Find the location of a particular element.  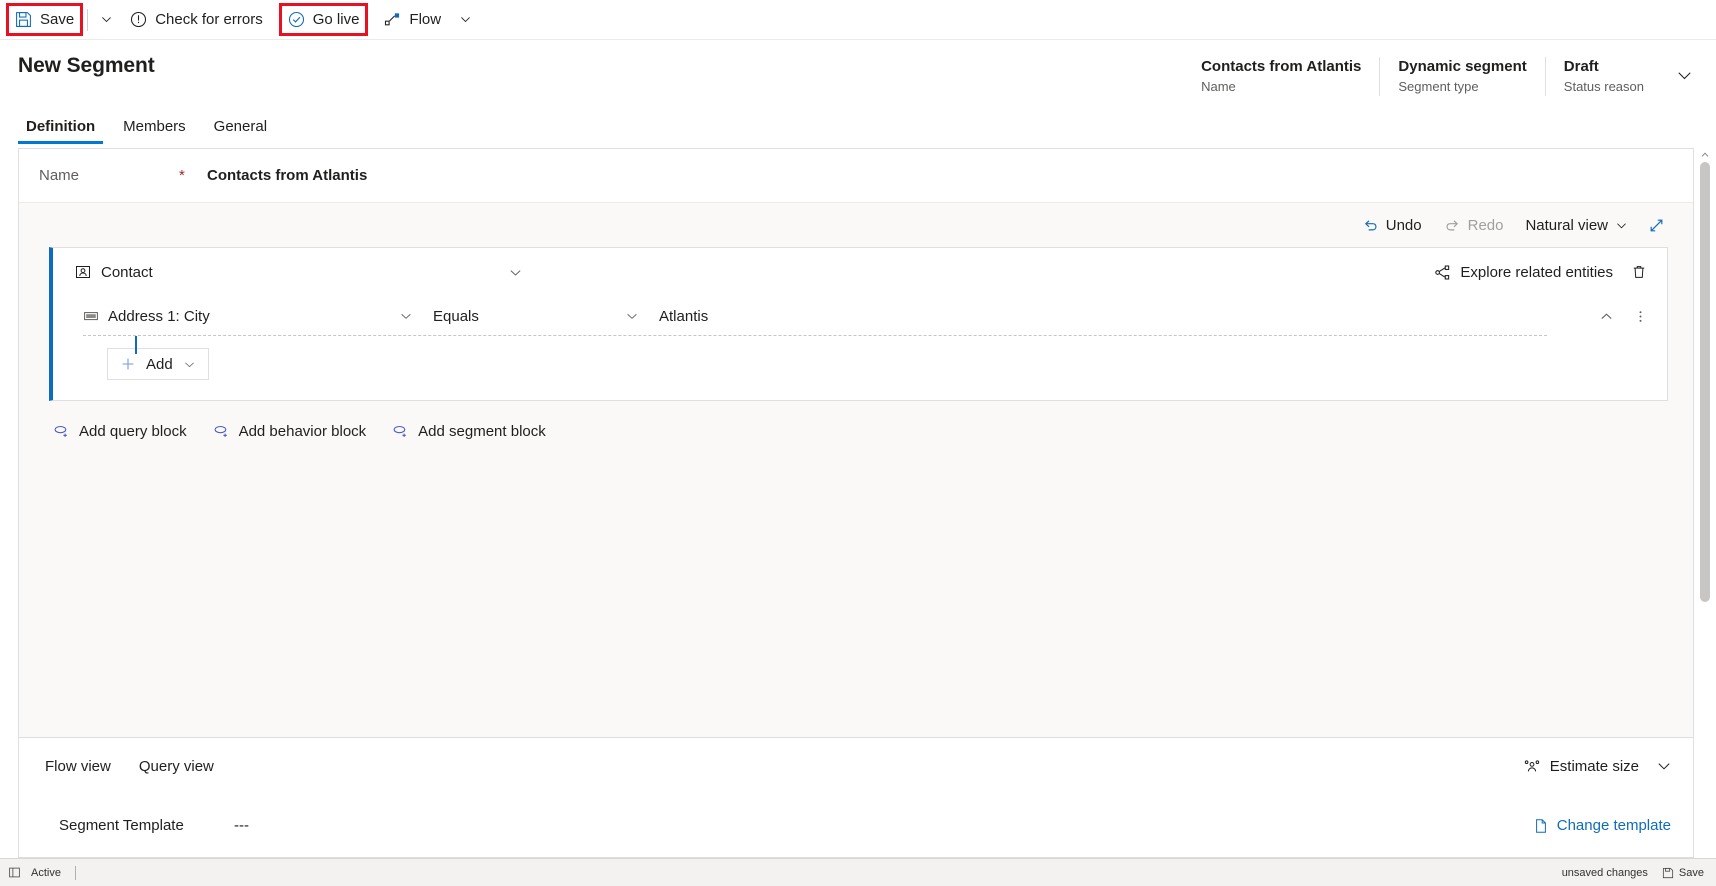

add-query-block-link: Add query block is located at coordinates (120, 431).